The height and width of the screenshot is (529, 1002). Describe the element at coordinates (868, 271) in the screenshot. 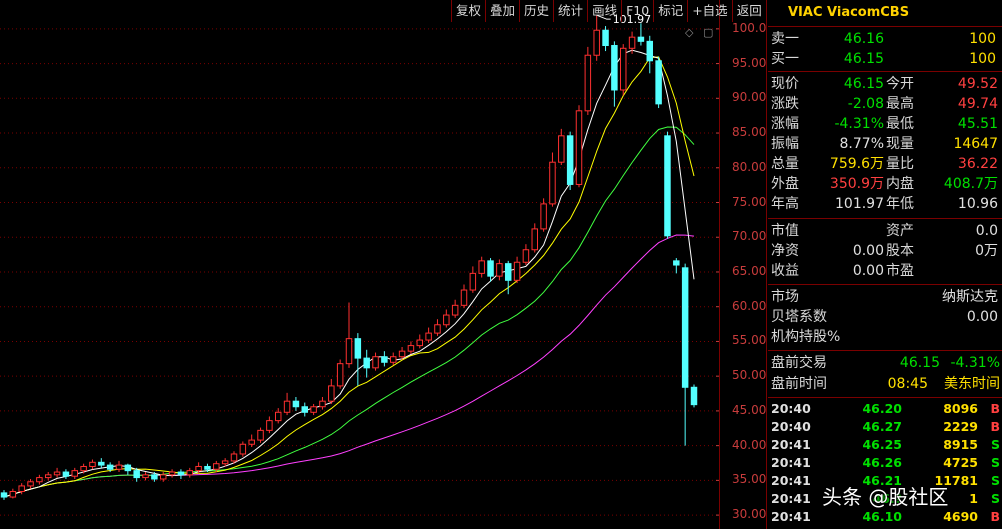

I see `fundamental-value: 0.00` at that location.